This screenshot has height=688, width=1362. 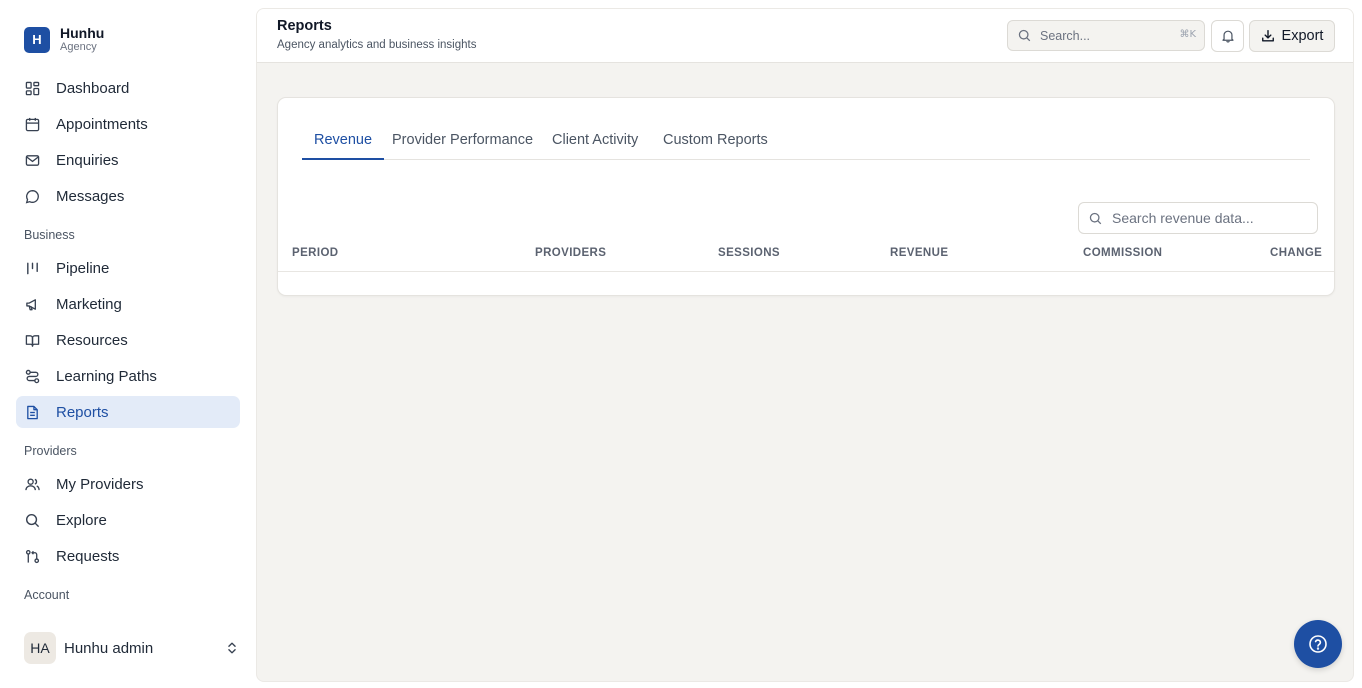 I want to click on global-search-input, so click(x=1105, y=35).